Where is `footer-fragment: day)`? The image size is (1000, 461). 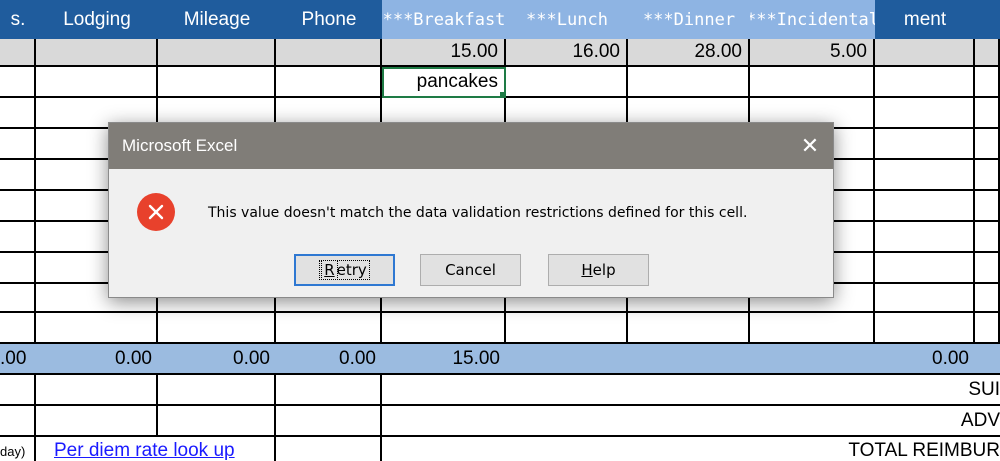
footer-fragment: day) is located at coordinates (18, 449).